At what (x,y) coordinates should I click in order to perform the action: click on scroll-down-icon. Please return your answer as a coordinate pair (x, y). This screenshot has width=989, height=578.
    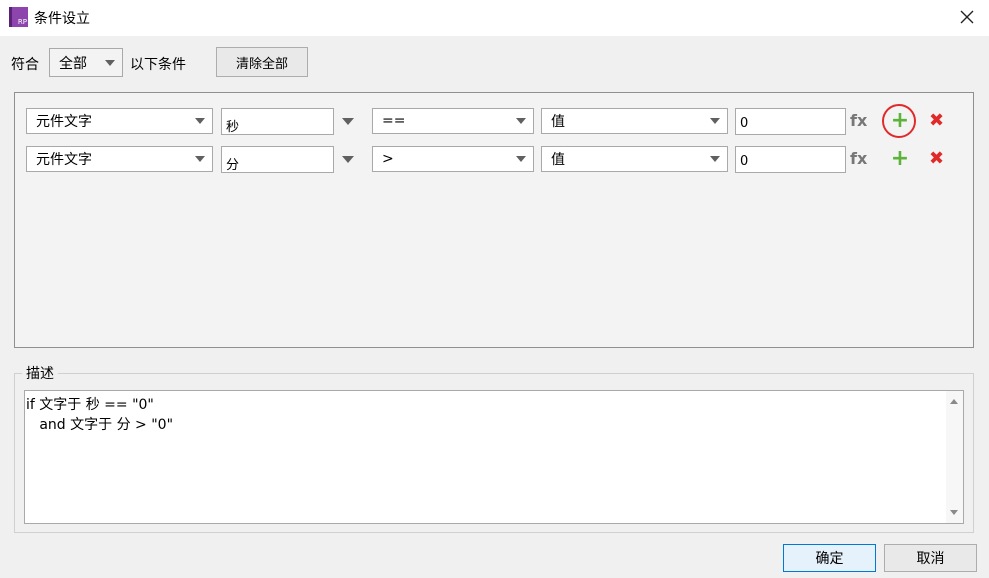
    Looking at the image, I should click on (954, 512).